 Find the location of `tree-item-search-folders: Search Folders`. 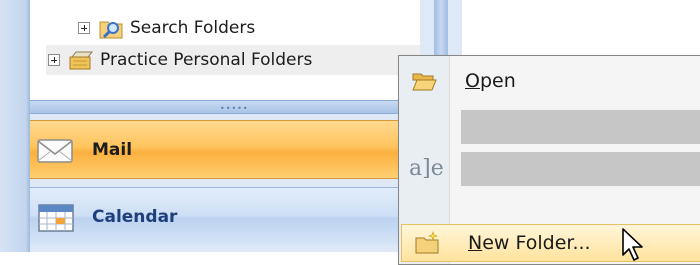

tree-item-search-folders: Search Folders is located at coordinates (165, 28).